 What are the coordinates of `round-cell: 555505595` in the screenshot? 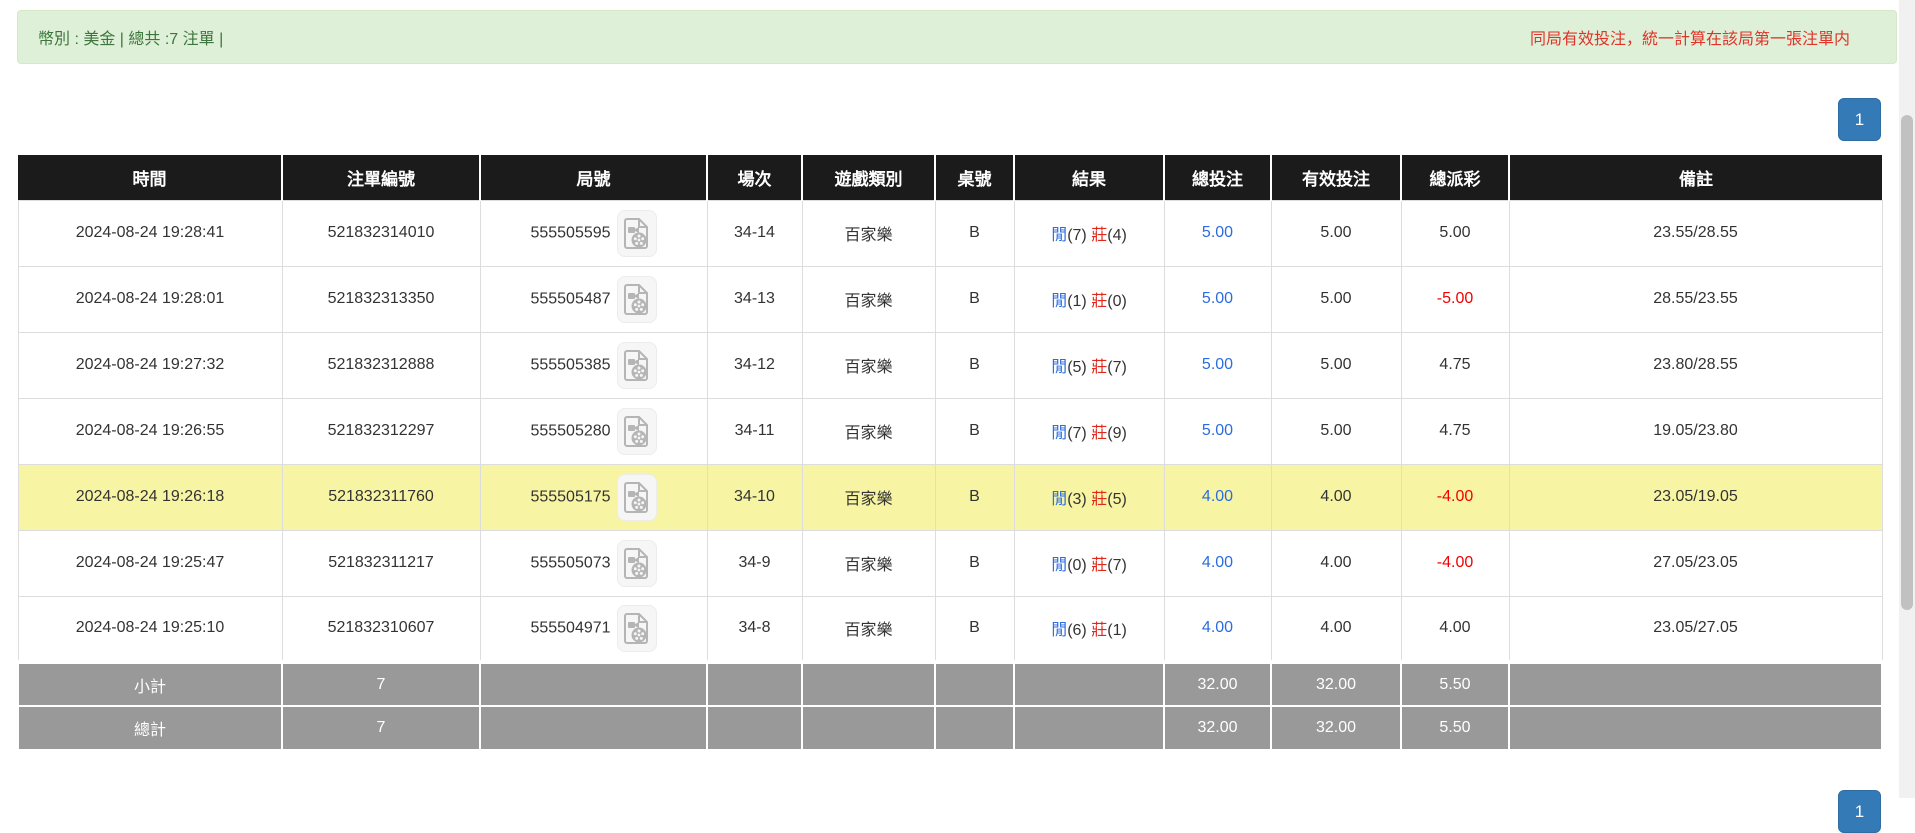 It's located at (593, 233).